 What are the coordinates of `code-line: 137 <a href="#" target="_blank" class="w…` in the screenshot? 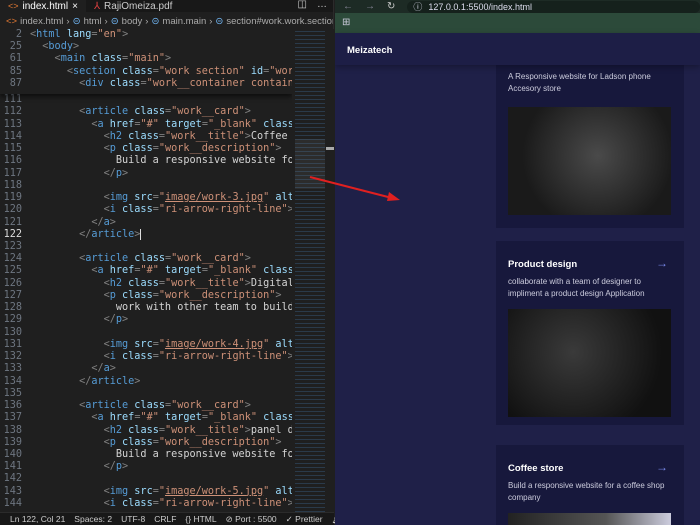 It's located at (146, 418).